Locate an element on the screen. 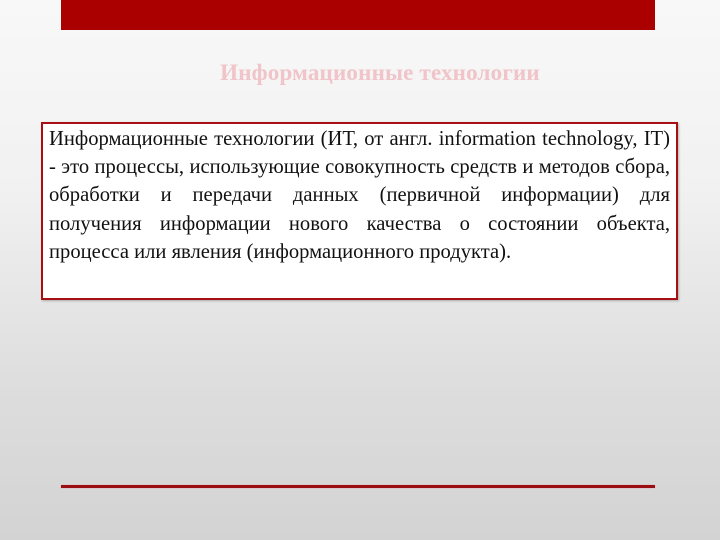 The width and height of the screenshot is (720, 540). bottom-divider is located at coordinates (358, 486).